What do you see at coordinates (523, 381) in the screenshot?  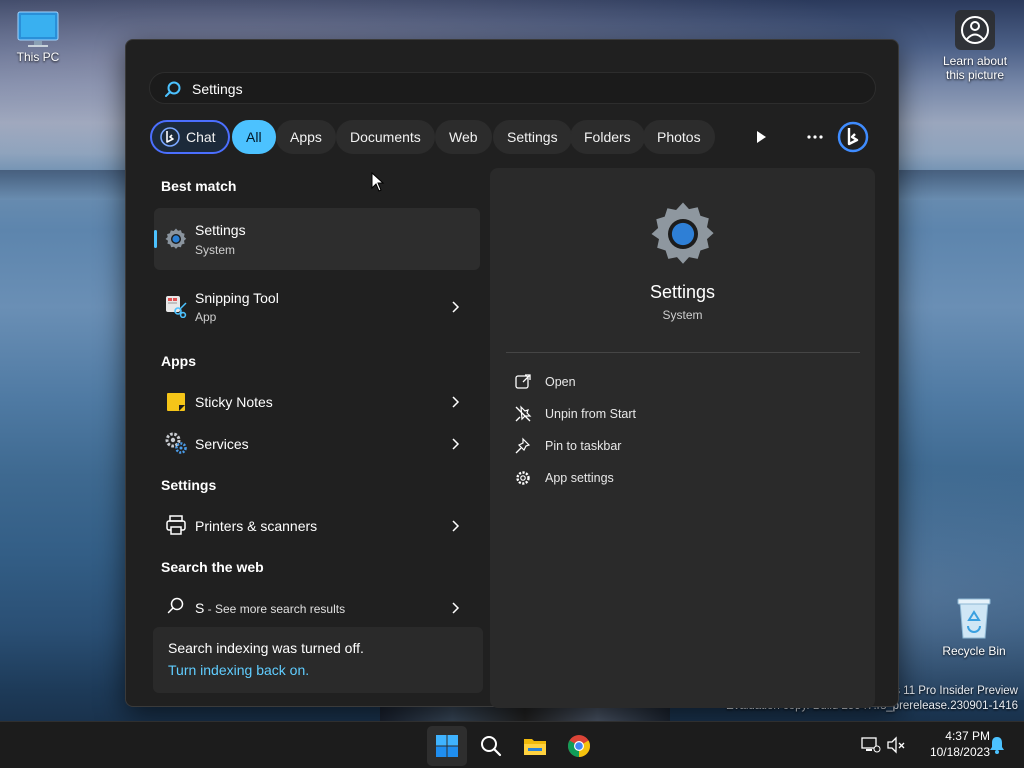 I see `open-external-icon` at bounding box center [523, 381].